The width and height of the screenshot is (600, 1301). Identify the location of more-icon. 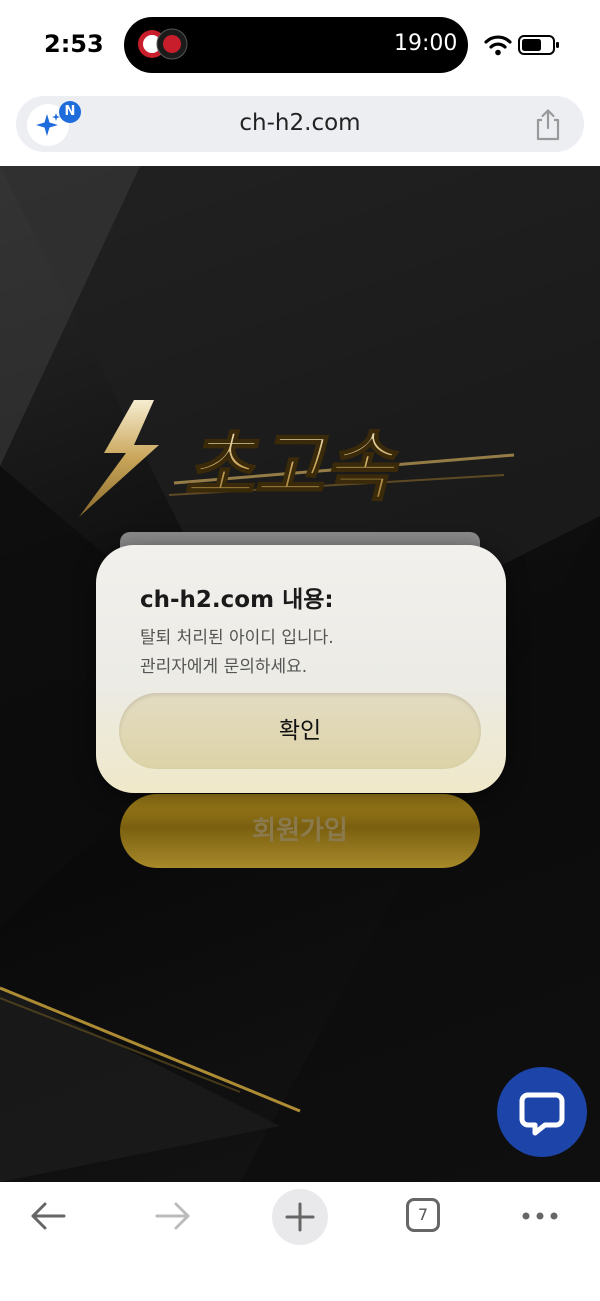
(540, 1216).